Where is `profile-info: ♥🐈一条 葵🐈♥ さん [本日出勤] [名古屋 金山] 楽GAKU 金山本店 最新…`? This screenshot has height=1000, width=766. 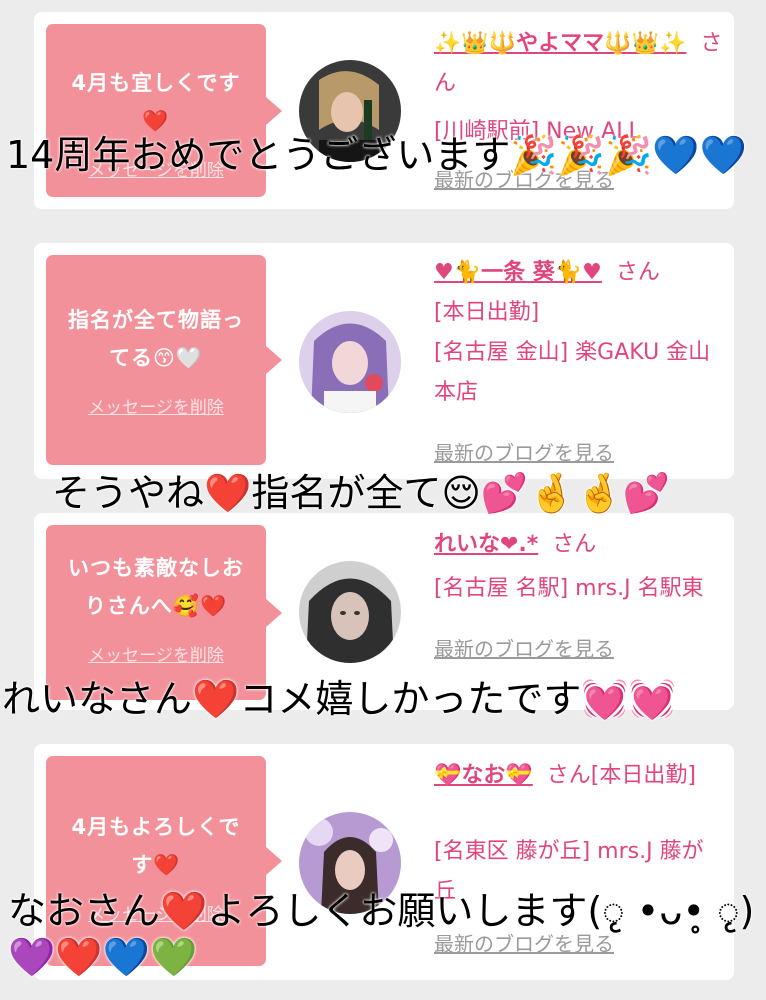
profile-info: ♥🐈一条 葵🐈♥ さん [本日出勤] [名古屋 金山] 楽GAKU 金山本店 最新… is located at coordinates (579, 363).